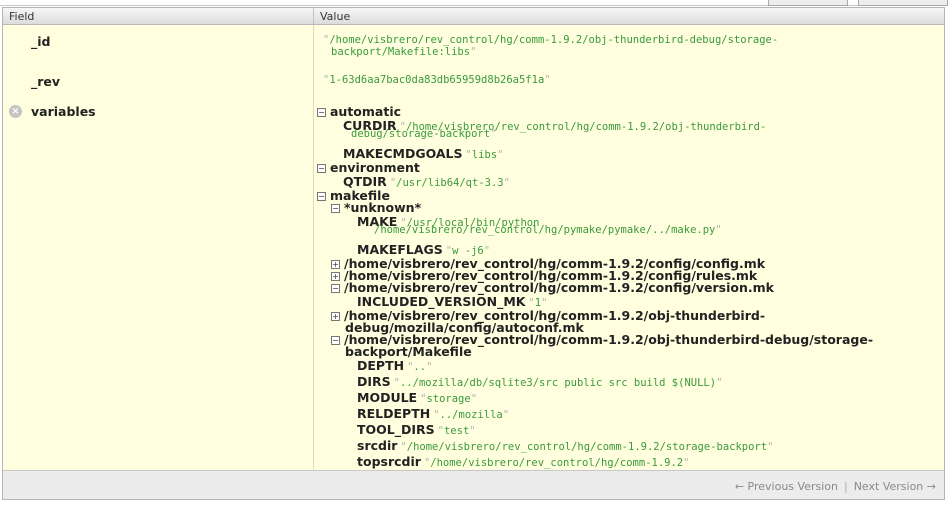  I want to click on tab-left, so click(808, 3).